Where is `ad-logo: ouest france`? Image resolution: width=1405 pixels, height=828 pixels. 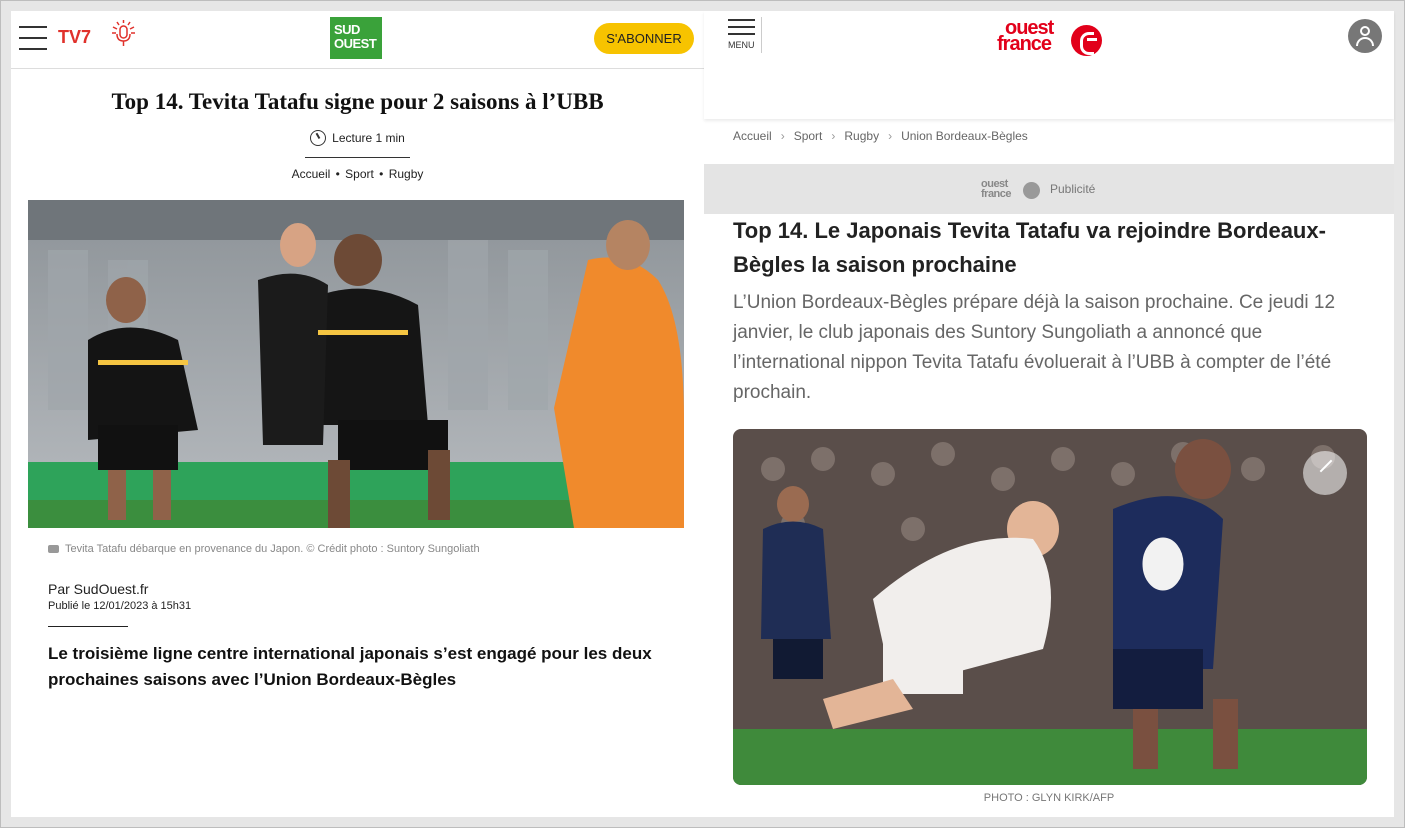 ad-logo: ouest france is located at coordinates (1010, 189).